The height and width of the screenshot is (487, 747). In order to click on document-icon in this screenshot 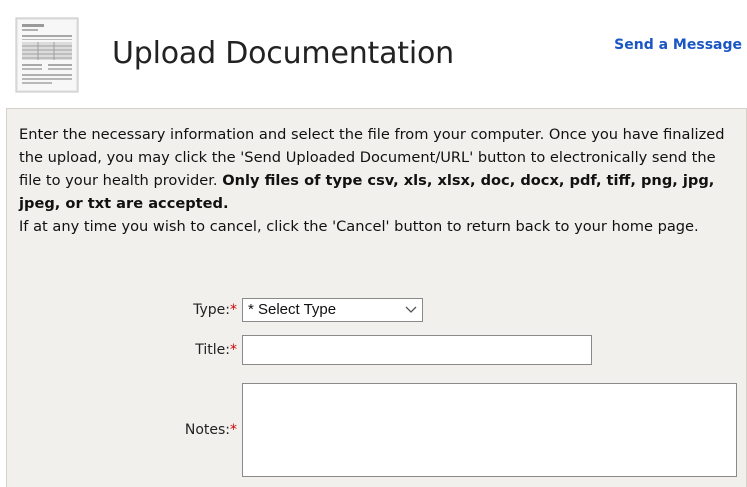, I will do `click(47, 55)`.